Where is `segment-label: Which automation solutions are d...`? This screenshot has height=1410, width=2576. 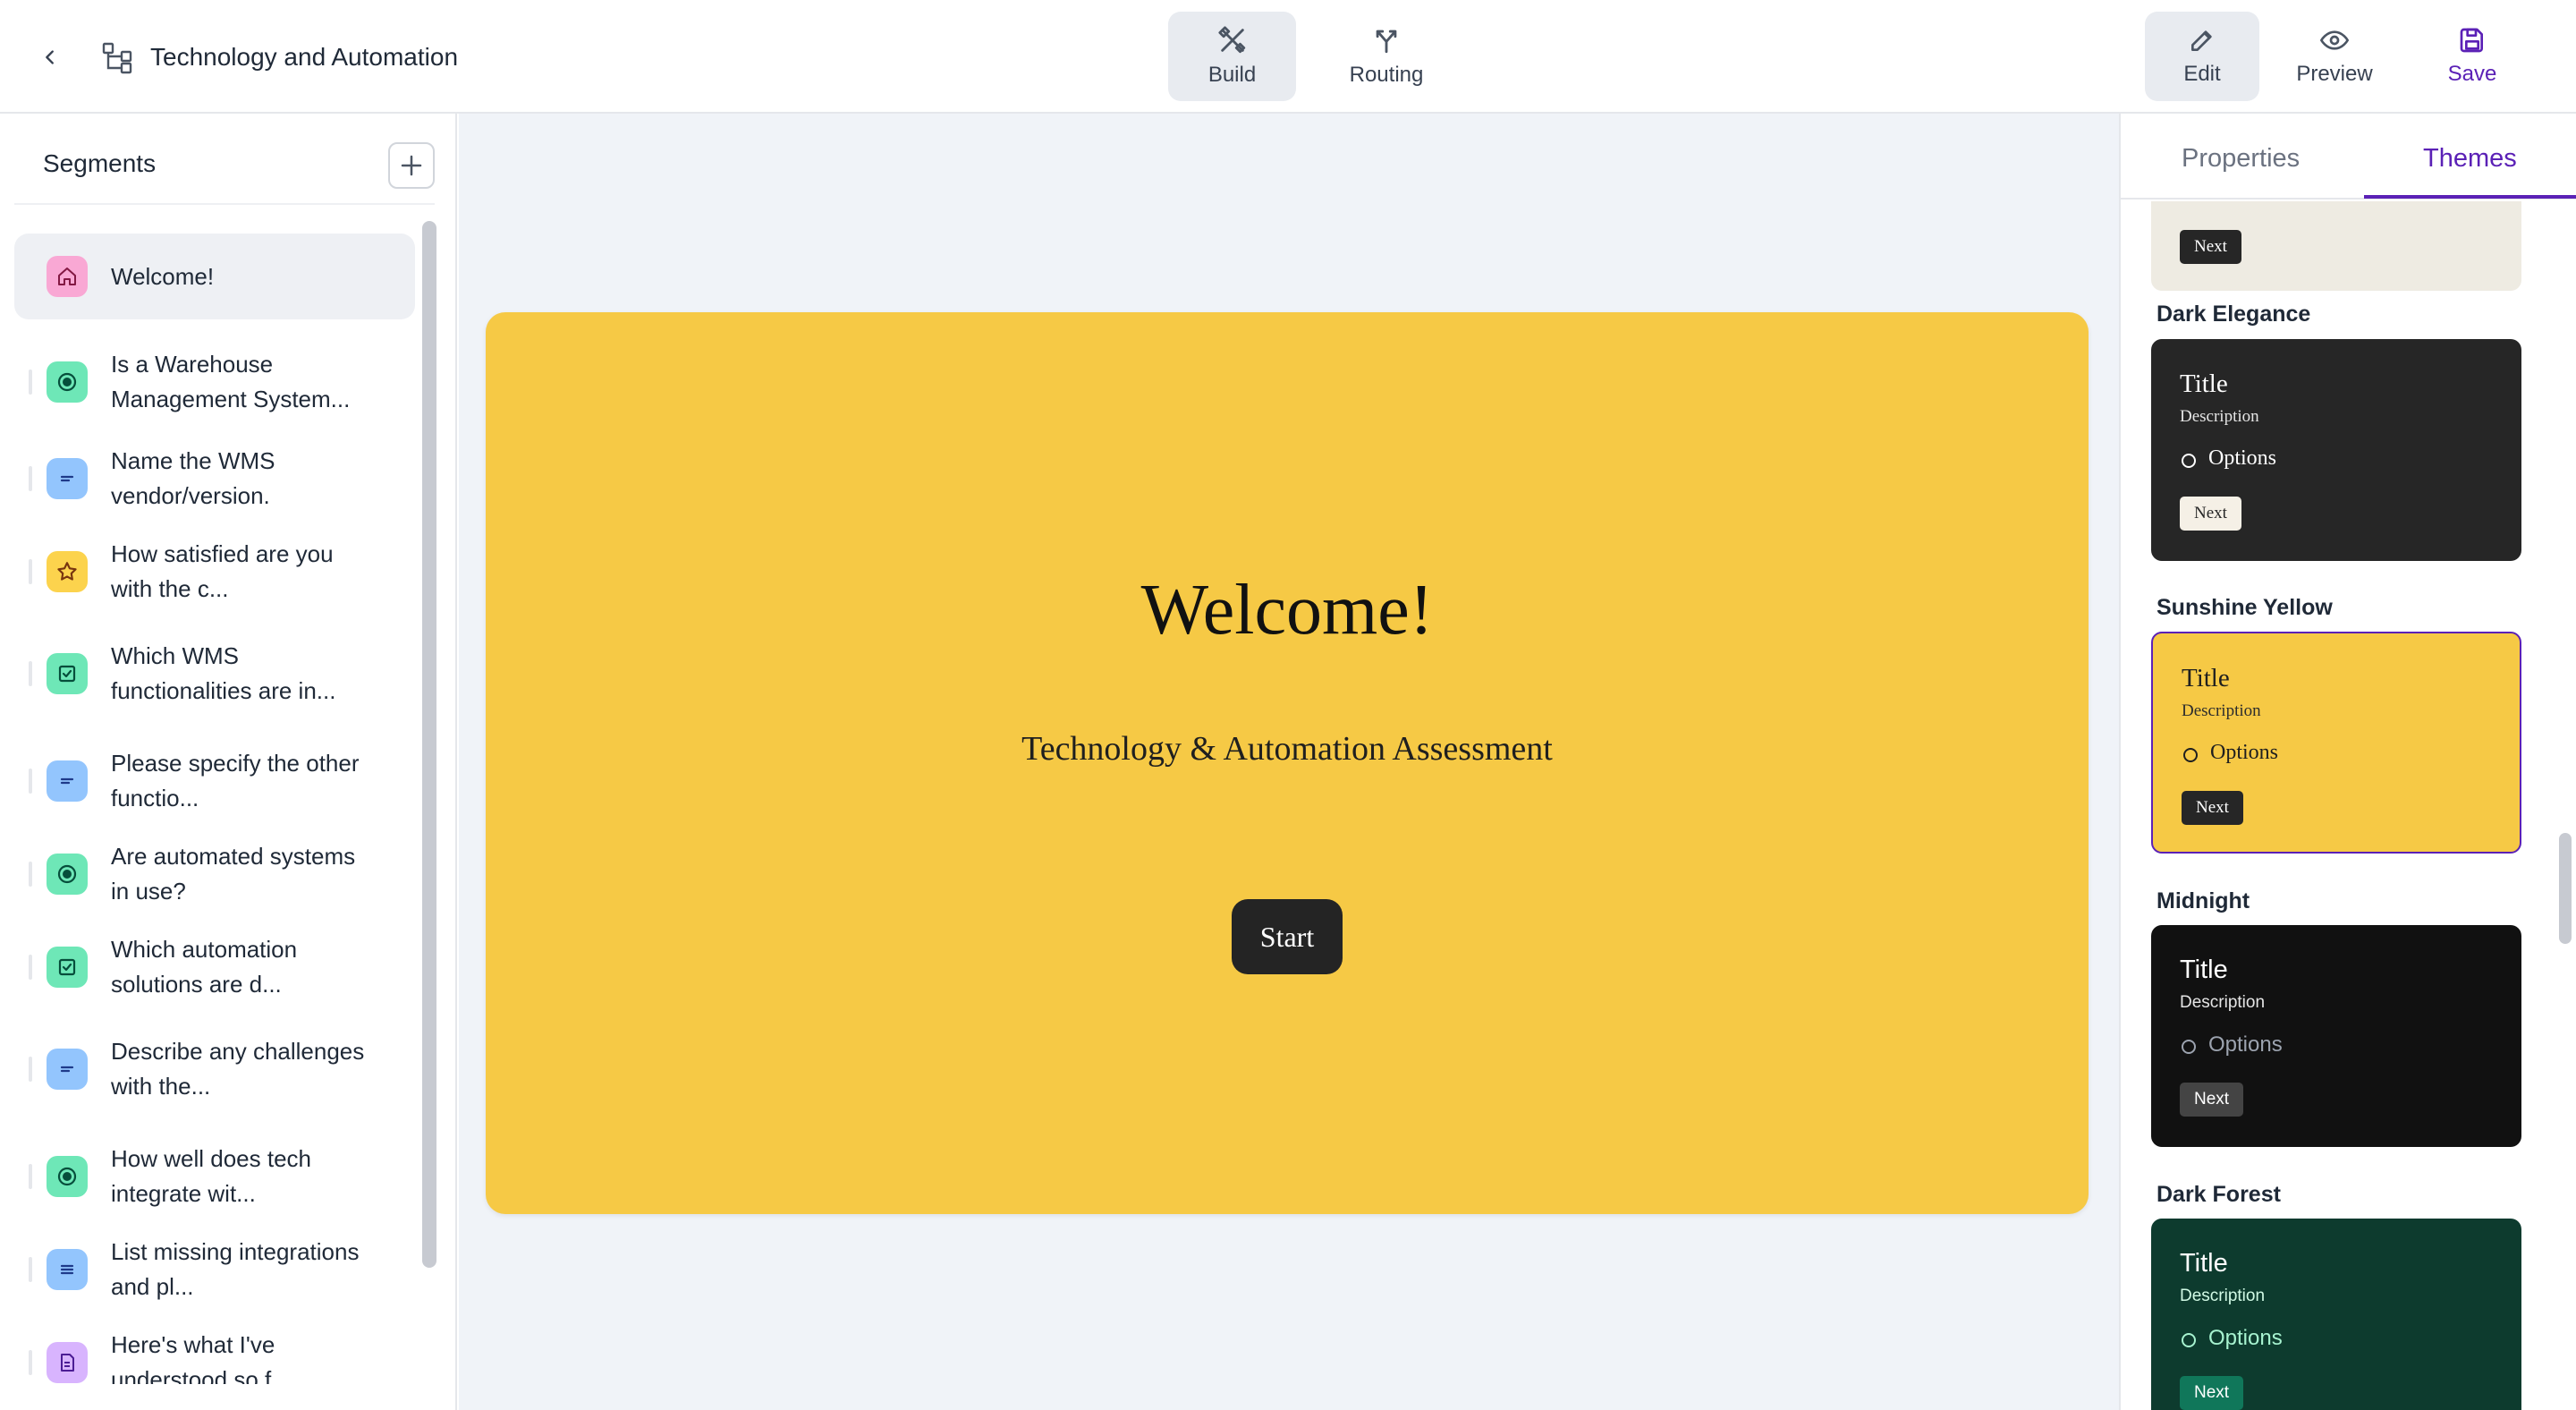 segment-label: Which automation solutions are d... is located at coordinates (204, 967).